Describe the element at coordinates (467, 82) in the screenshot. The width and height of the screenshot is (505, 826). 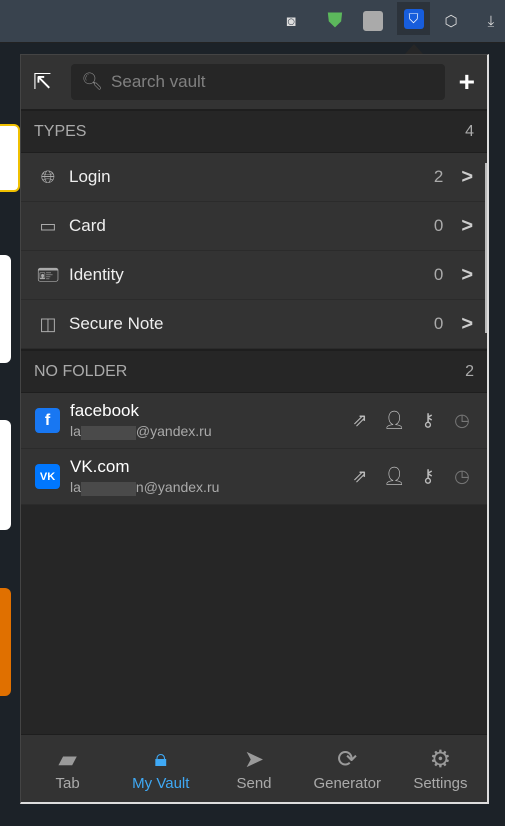
I see `add-item-button: +` at that location.